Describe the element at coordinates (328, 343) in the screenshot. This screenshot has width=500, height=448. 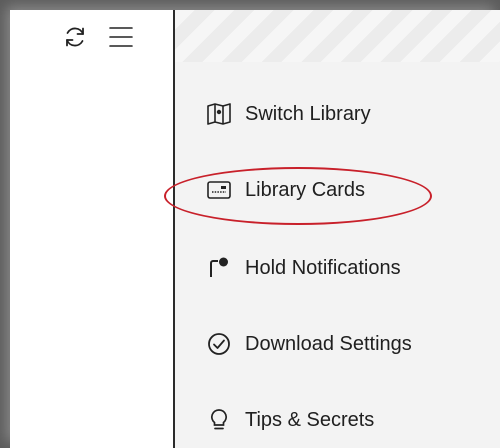
I see `menu-item-label: Download Settings` at that location.